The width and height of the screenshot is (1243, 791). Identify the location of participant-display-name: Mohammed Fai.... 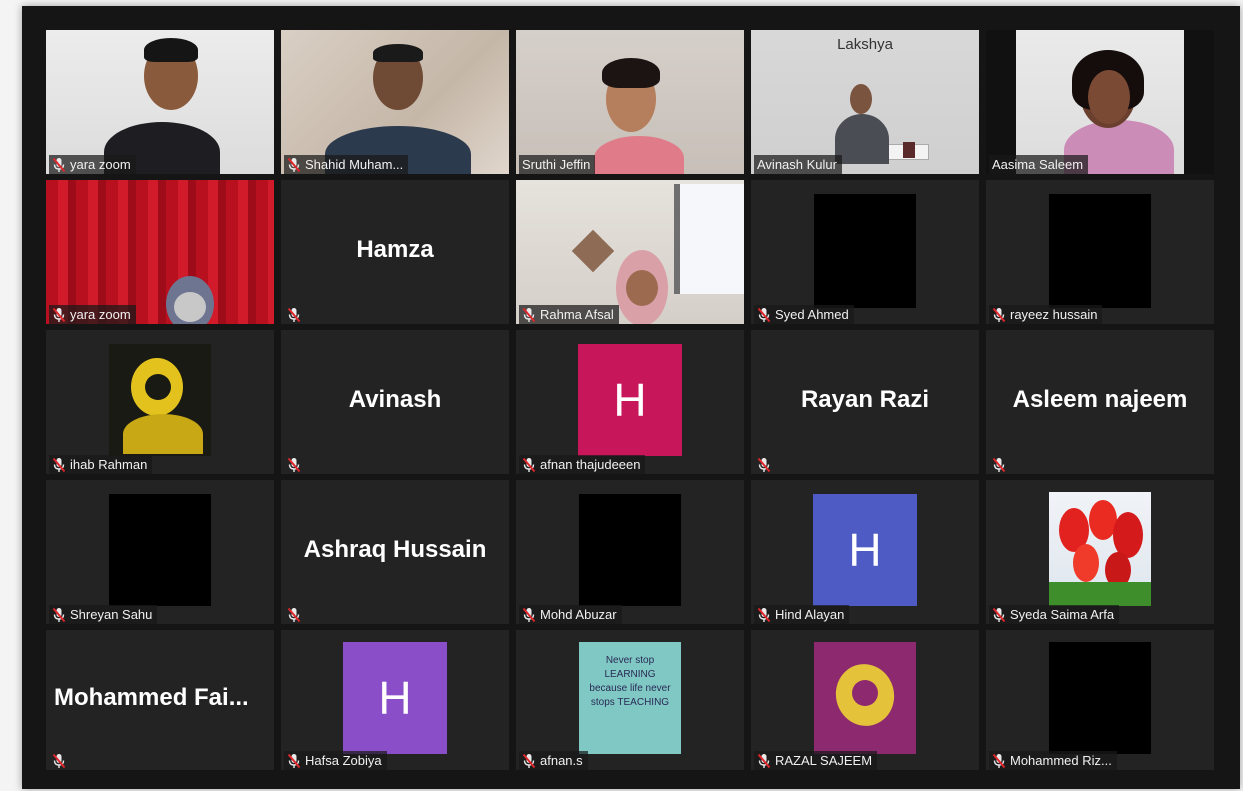
(151, 697).